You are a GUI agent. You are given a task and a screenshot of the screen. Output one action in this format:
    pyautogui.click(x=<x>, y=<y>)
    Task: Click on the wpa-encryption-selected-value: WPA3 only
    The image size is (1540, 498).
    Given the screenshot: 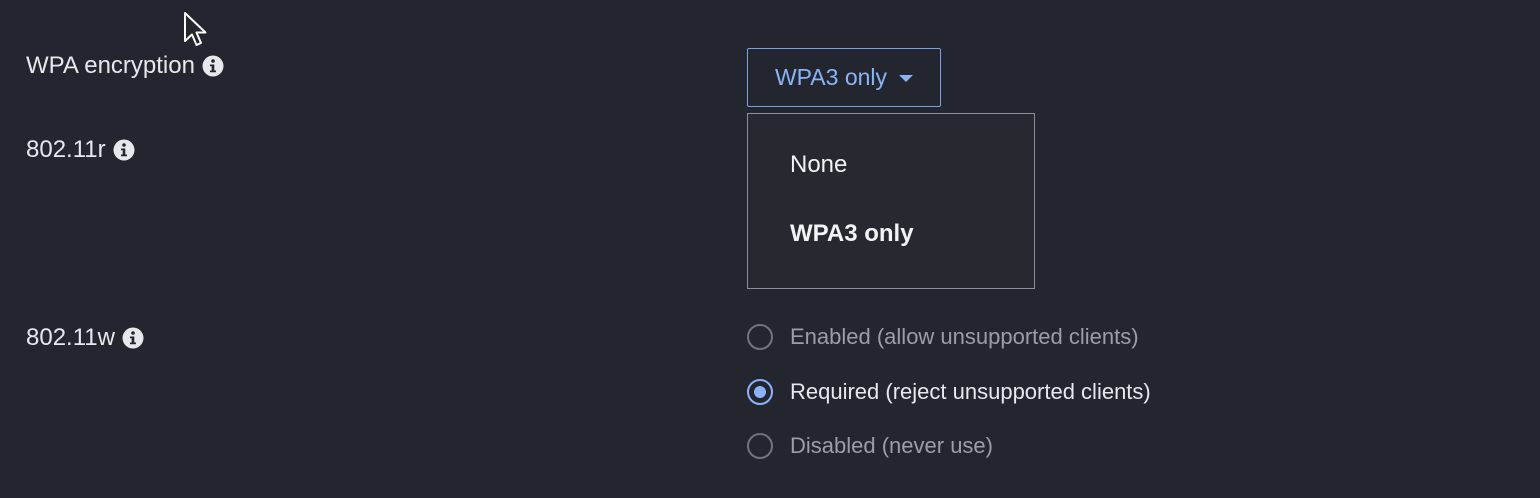 What is the action you would take?
    pyautogui.click(x=831, y=77)
    